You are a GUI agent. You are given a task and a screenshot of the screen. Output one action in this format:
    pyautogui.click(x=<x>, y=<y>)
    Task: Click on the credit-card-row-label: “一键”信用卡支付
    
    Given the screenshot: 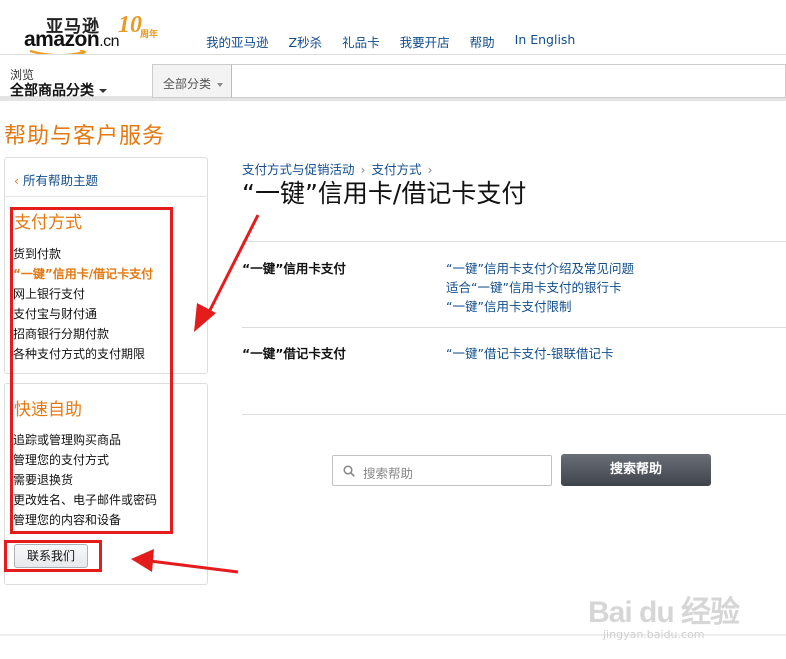 What is the action you would take?
    pyautogui.click(x=294, y=268)
    